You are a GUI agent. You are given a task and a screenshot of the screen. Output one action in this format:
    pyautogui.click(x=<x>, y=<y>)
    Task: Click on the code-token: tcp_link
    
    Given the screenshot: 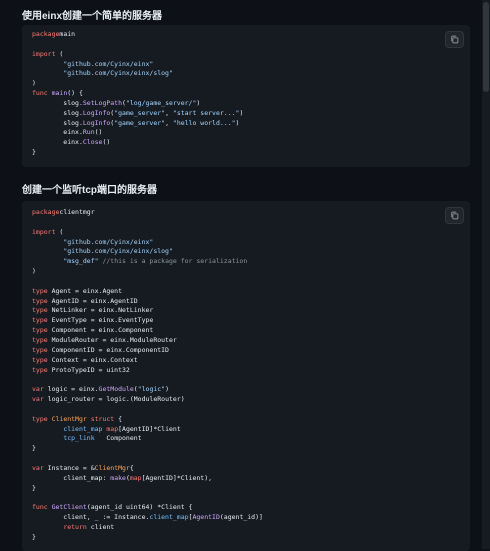 What is the action you would take?
    pyautogui.click(x=79, y=438)
    